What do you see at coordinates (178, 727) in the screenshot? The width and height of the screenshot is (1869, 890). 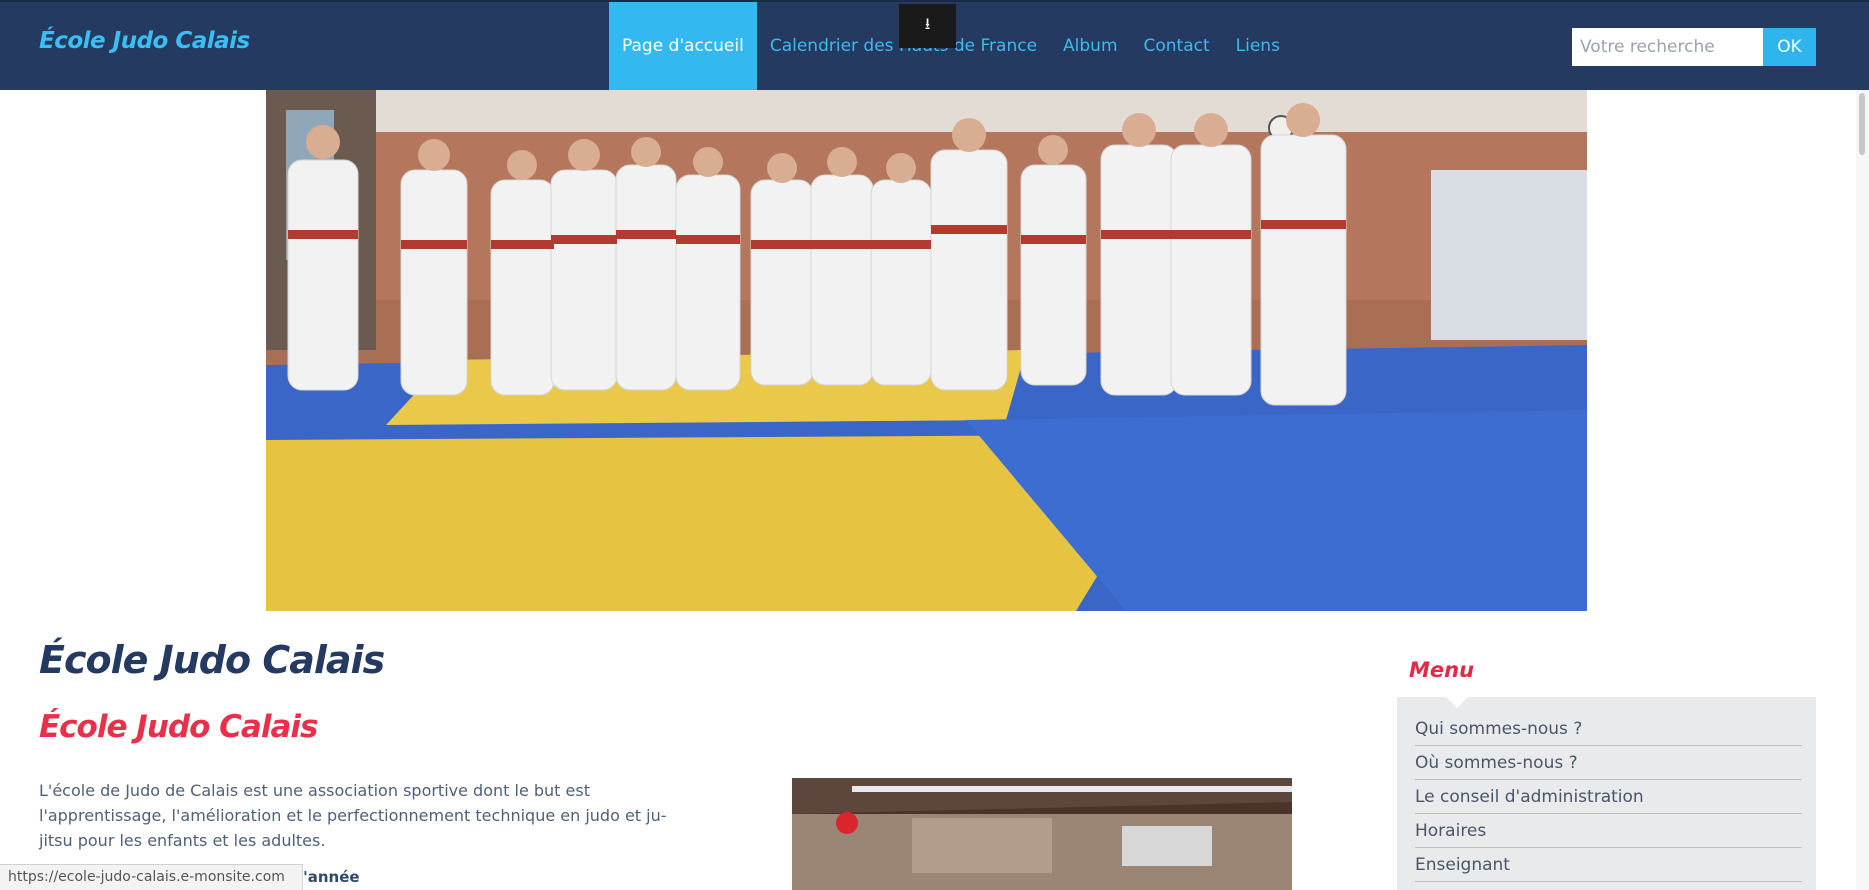 I see `section-title: École Judo Calais` at bounding box center [178, 727].